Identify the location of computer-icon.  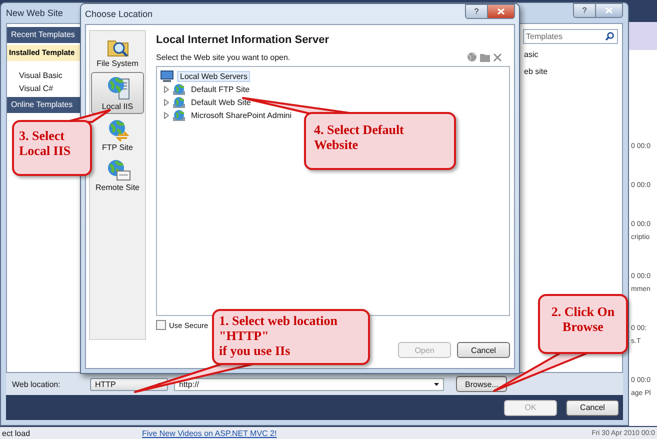
(167, 76).